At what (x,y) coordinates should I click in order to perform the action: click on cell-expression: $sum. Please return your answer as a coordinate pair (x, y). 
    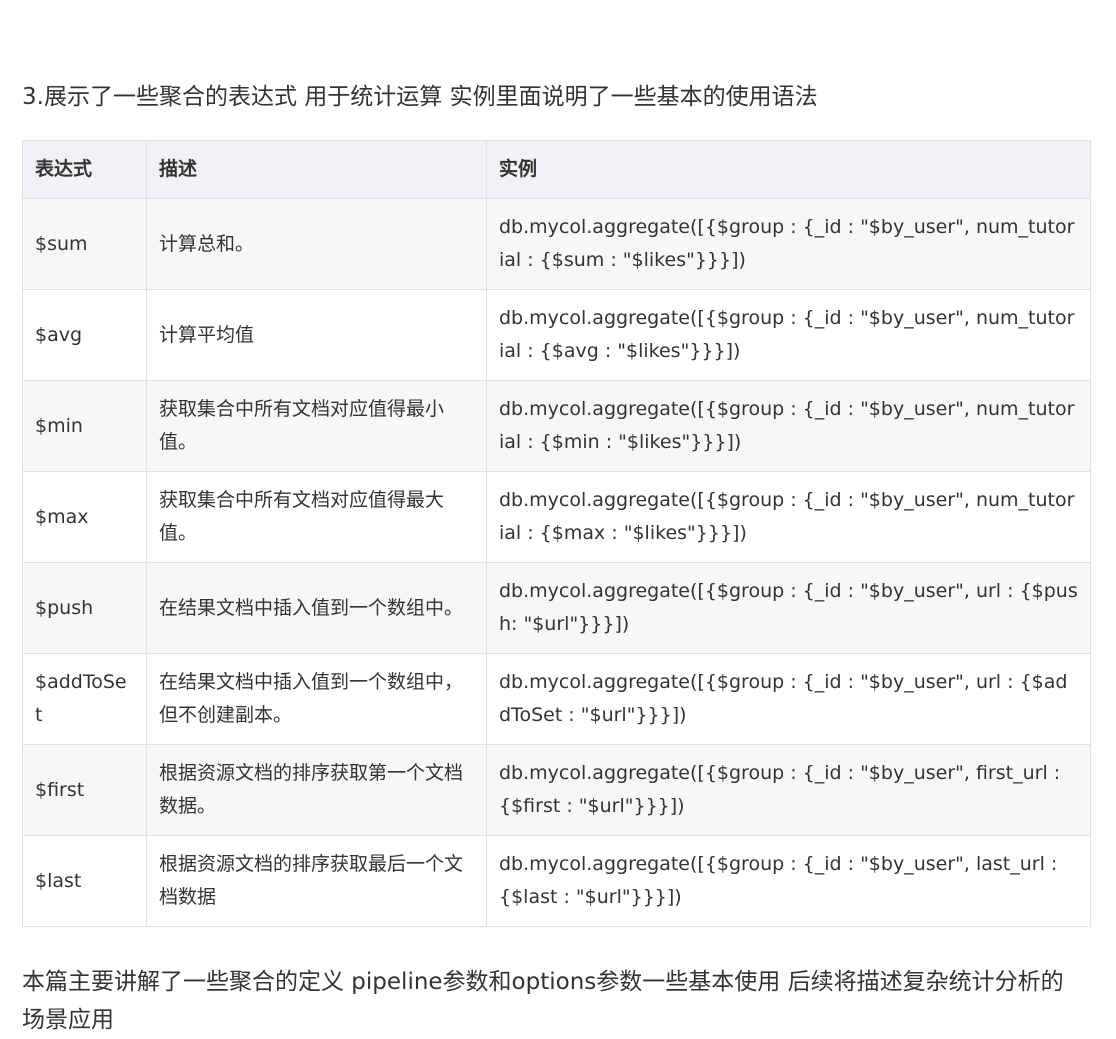
    Looking at the image, I should click on (84, 244).